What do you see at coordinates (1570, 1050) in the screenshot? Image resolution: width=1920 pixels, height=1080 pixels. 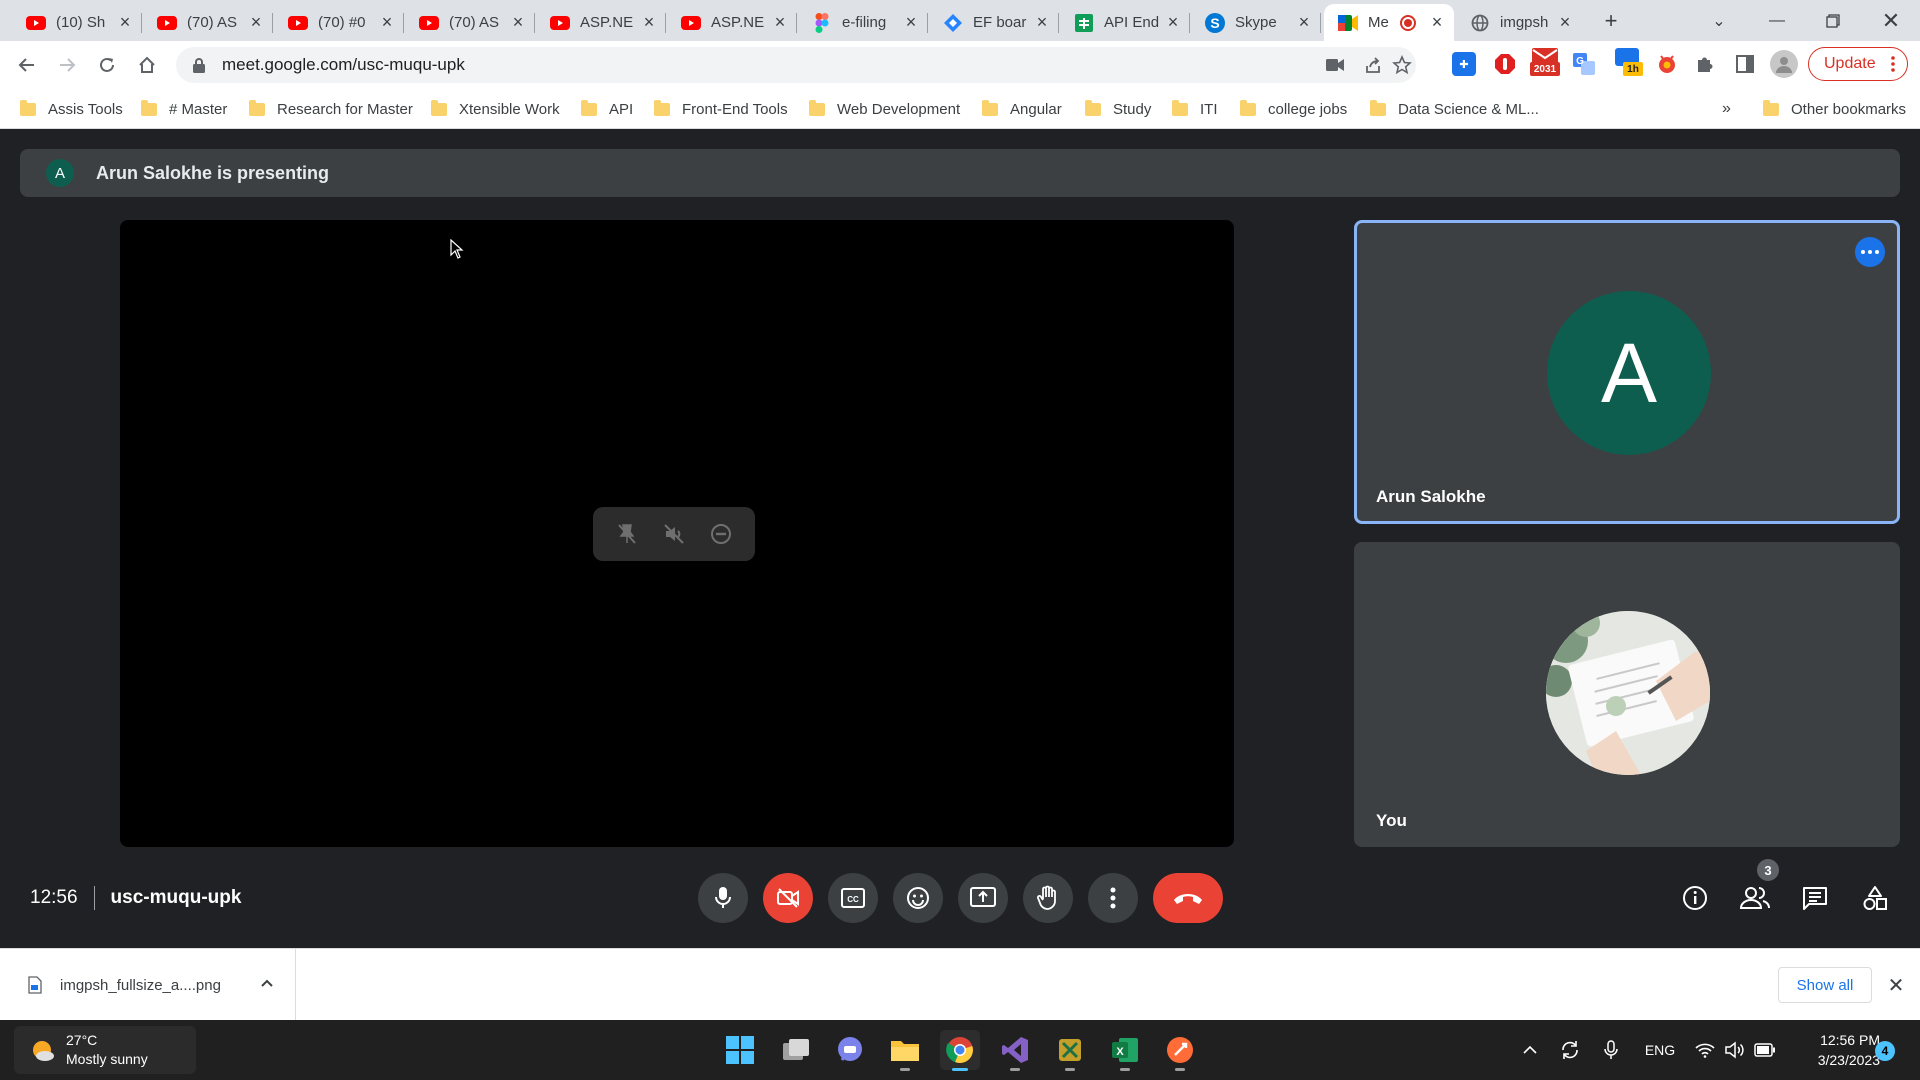 I see `sync-icon` at bounding box center [1570, 1050].